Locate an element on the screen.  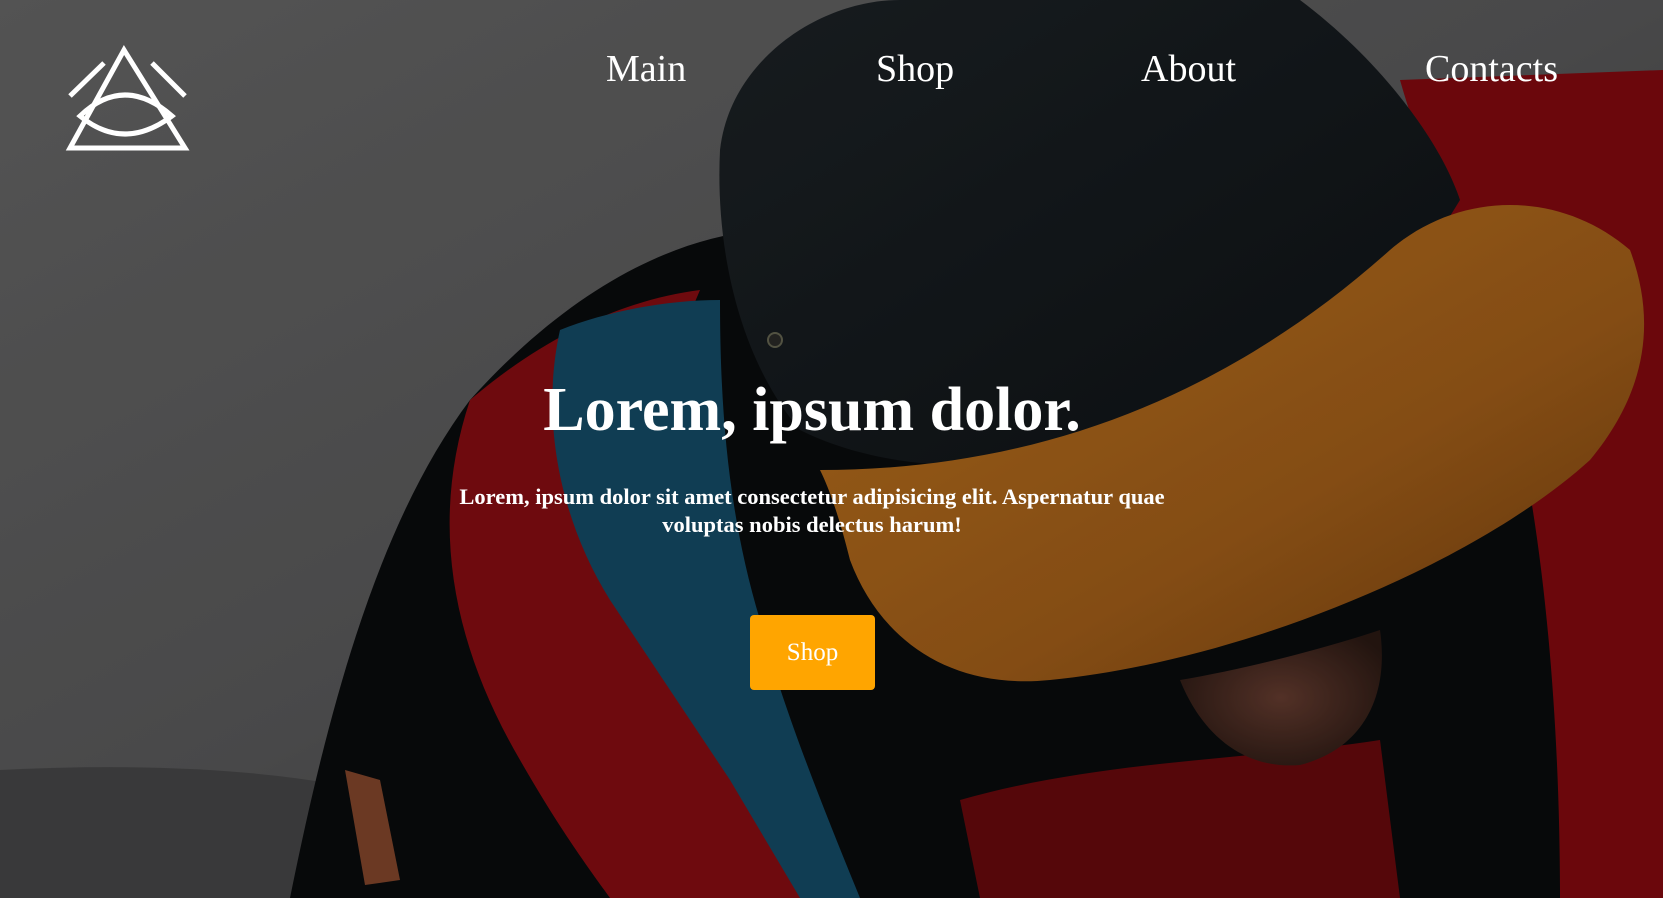
main-nav: Main Shop About Contacts is located at coordinates (831, 69).